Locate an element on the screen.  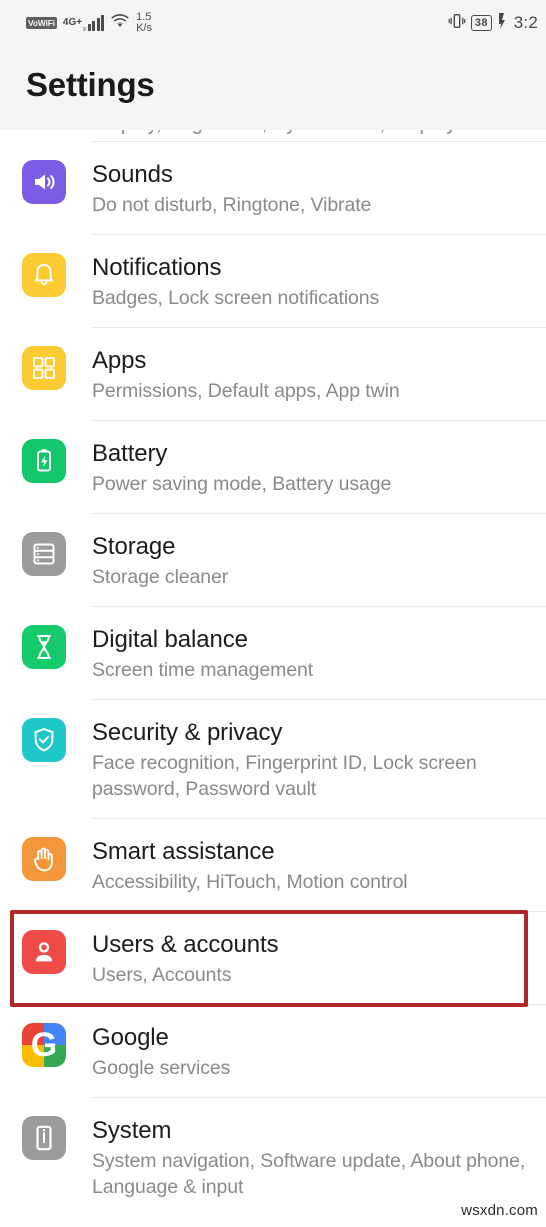
settings-item-text: Battery Power saving mode, Battery usage is located at coordinates (319, 468).